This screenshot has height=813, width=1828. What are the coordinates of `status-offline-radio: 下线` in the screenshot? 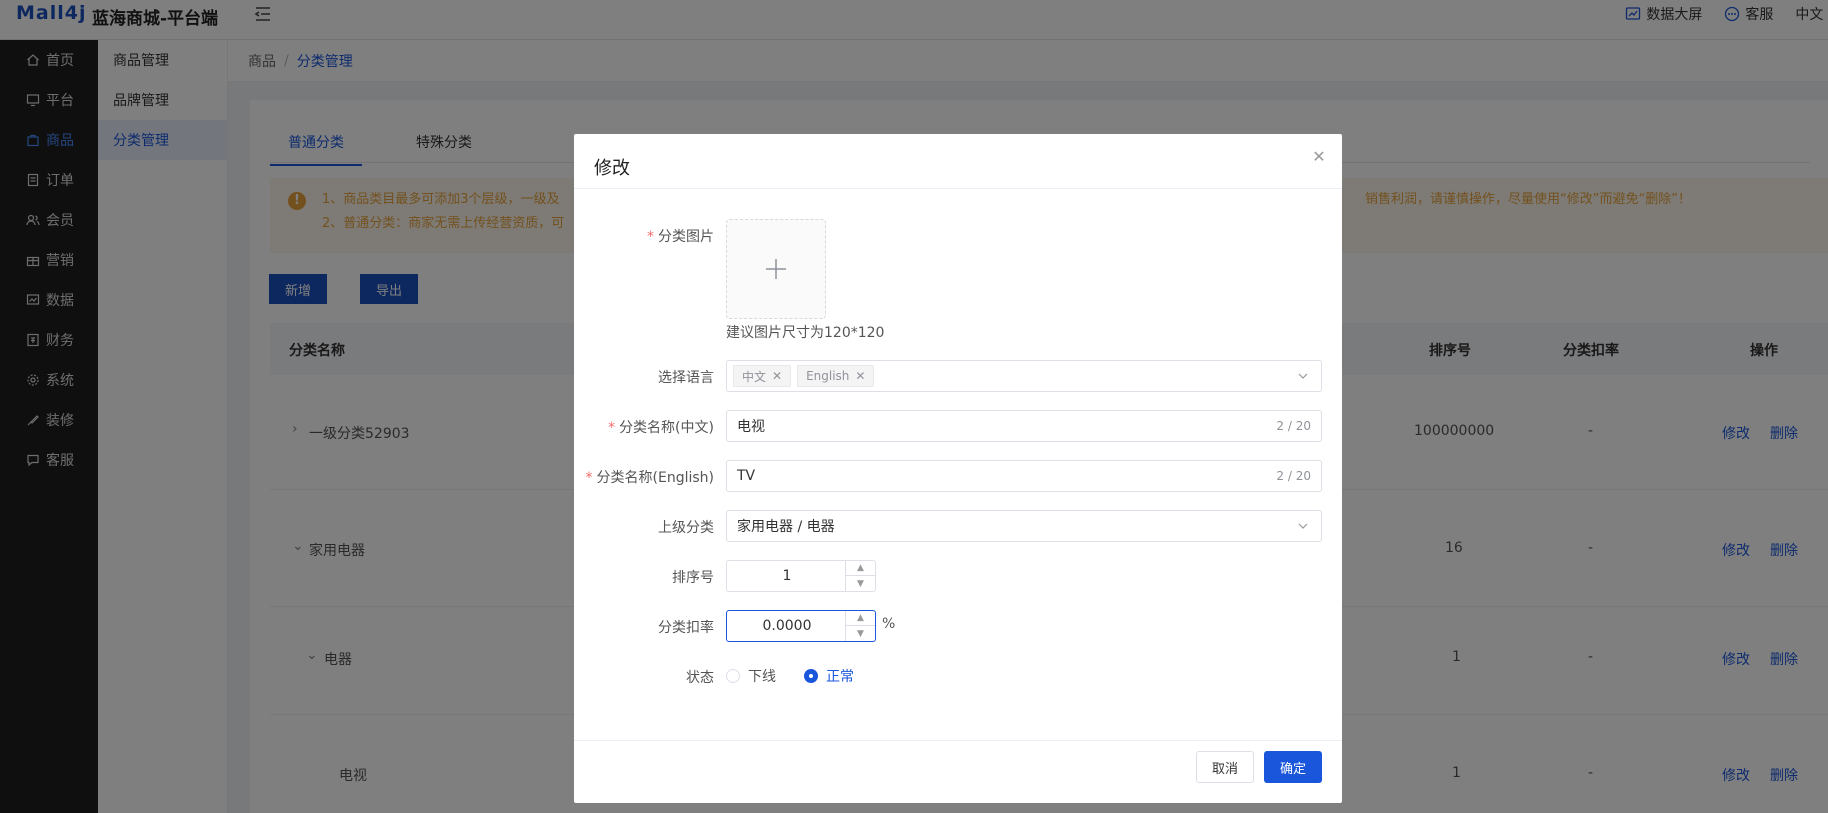 It's located at (751, 676).